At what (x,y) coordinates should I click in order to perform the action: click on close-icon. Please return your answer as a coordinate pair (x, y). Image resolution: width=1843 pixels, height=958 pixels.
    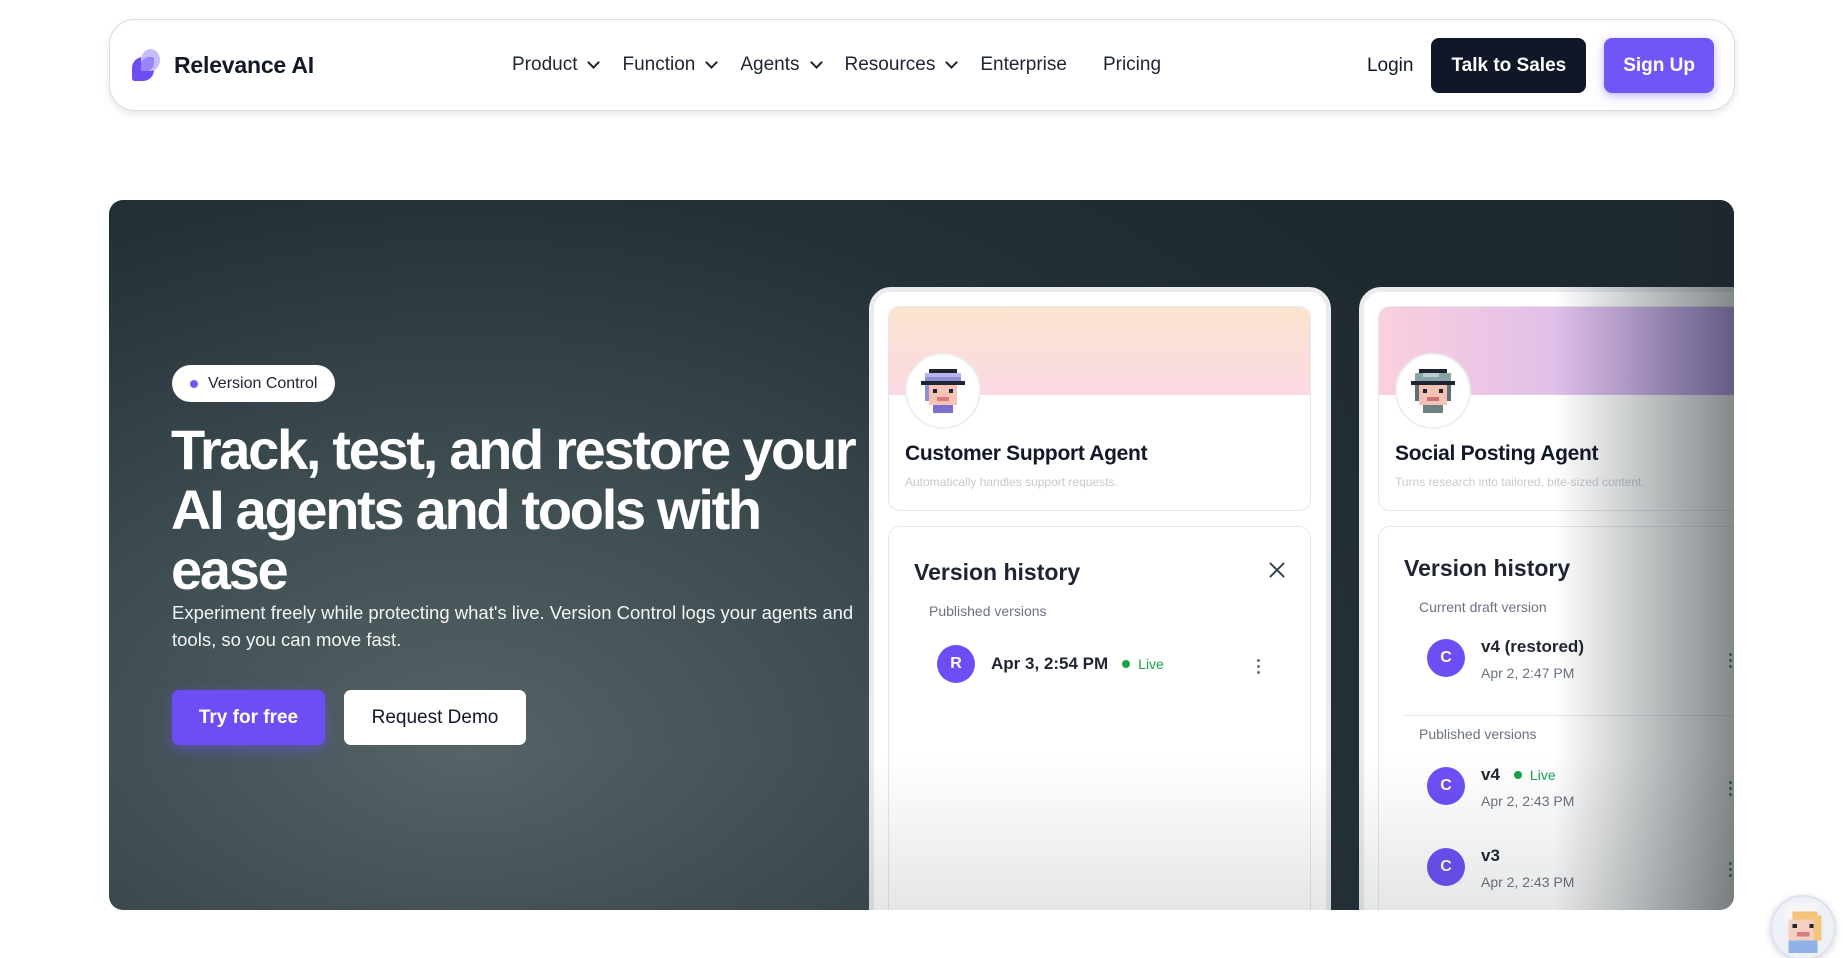
    Looking at the image, I should click on (1277, 570).